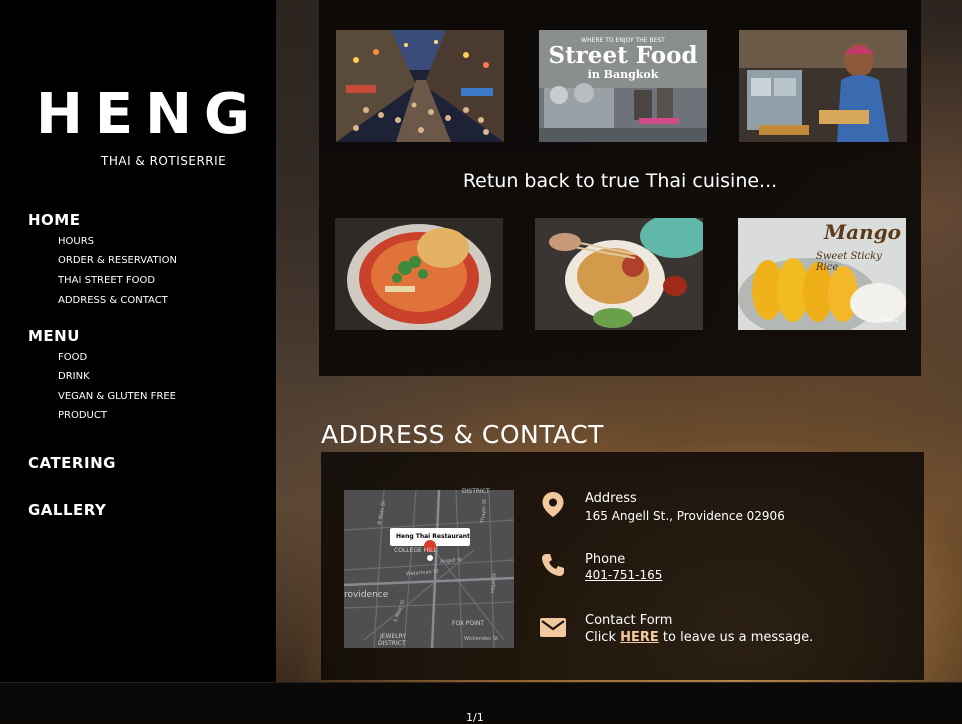  Describe the element at coordinates (72, 463) in the screenshot. I see `nav-catering: CATERING` at that location.